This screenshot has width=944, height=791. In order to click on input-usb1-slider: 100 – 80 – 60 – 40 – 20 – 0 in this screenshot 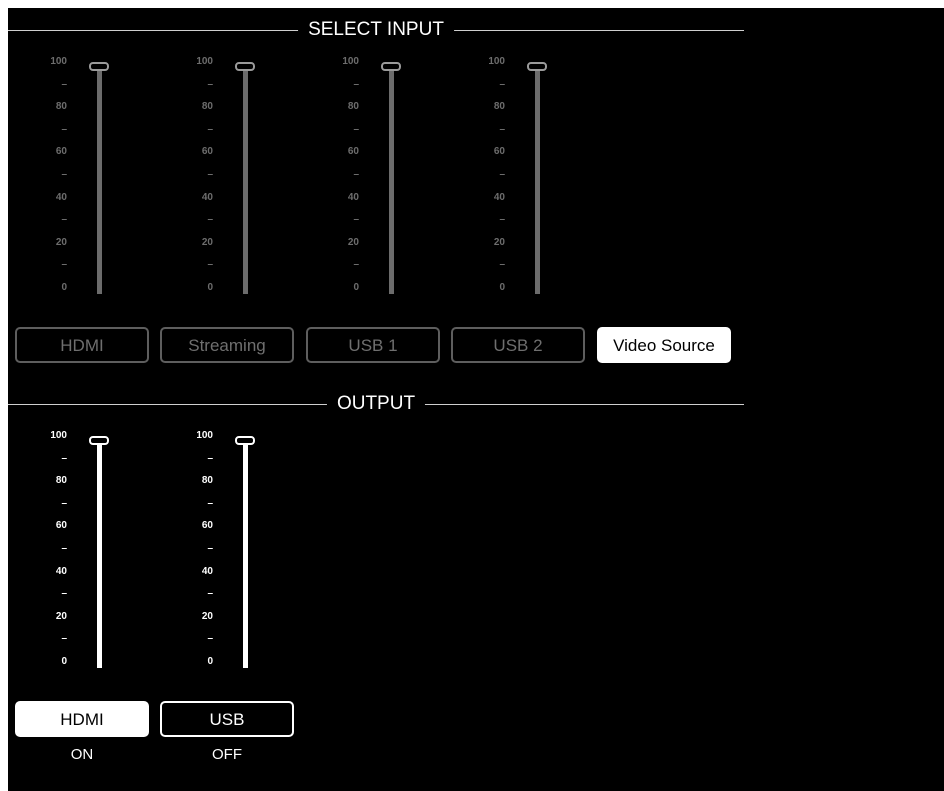, I will do `click(359, 178)`.